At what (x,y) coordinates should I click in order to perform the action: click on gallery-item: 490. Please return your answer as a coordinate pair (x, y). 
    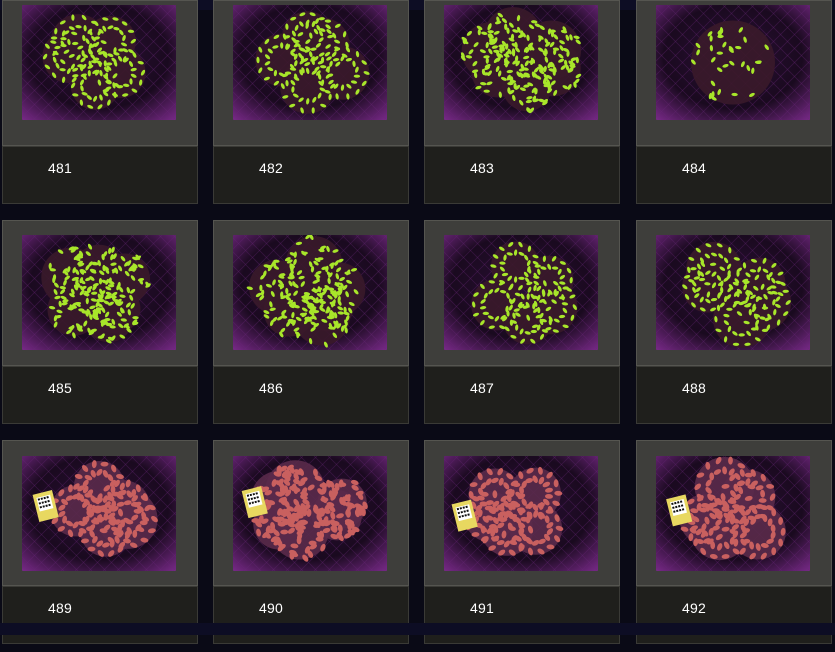
    Looking at the image, I should click on (311, 546).